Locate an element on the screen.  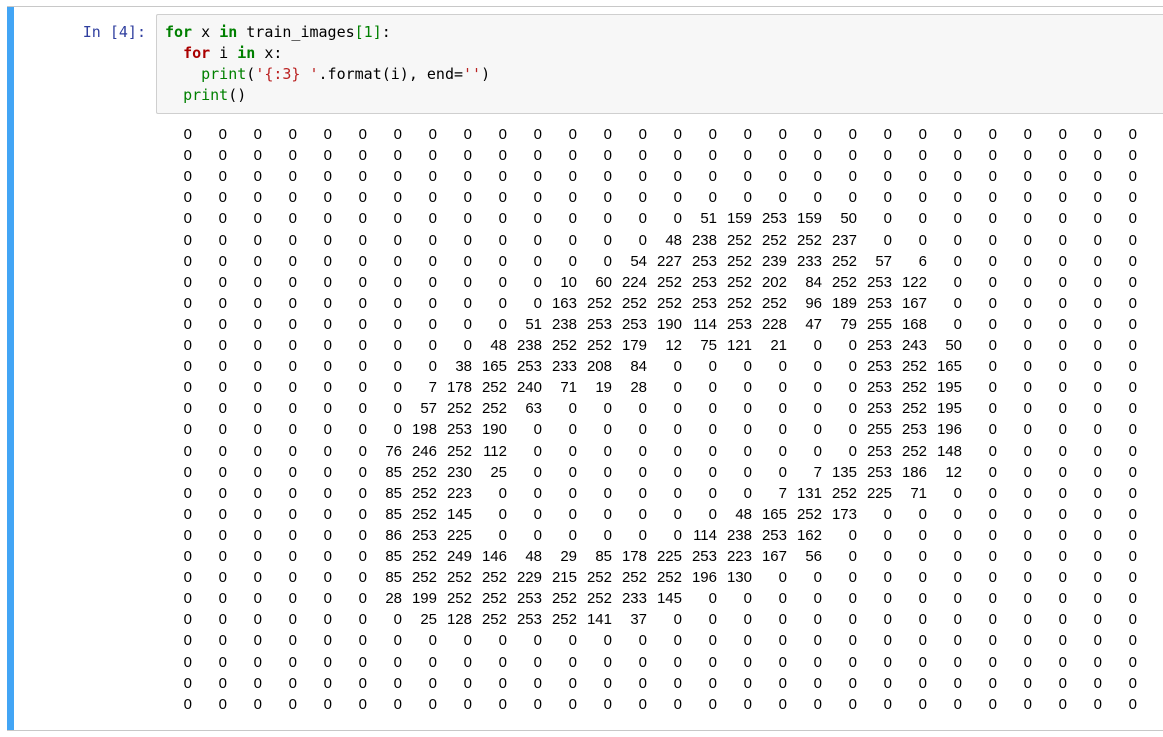
code-token: print is located at coordinates (206, 95).